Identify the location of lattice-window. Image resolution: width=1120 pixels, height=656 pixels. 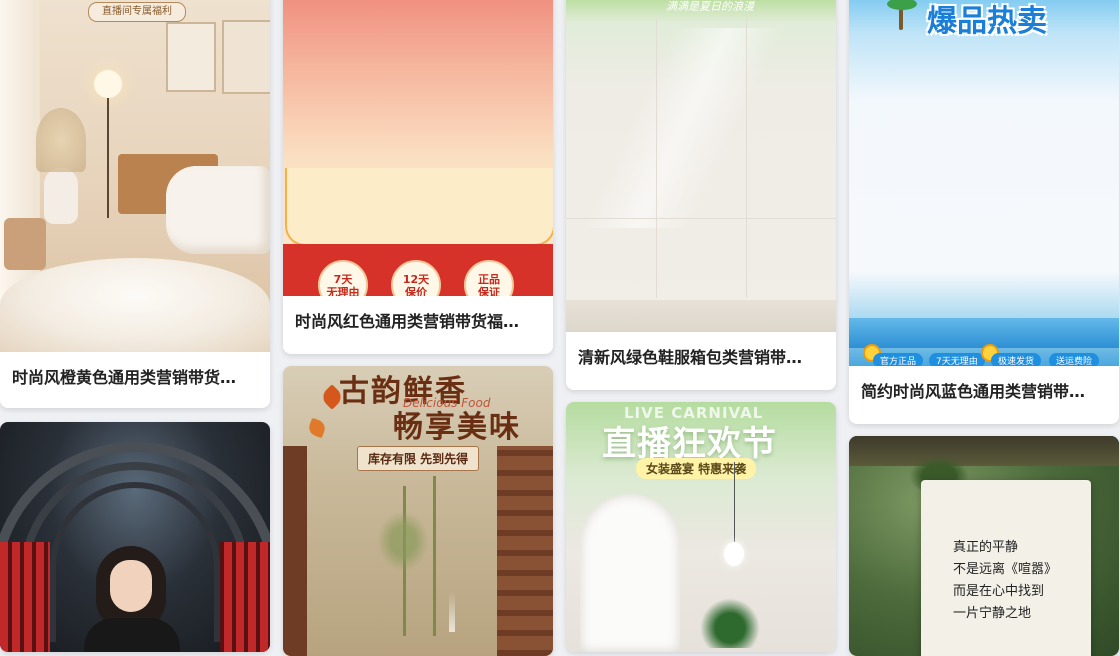
(525, 551).